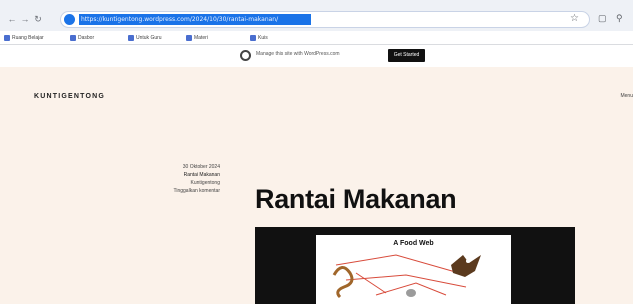  What do you see at coordinates (196, 167) in the screenshot?
I see `post-date: 30 Oktober 2024` at bounding box center [196, 167].